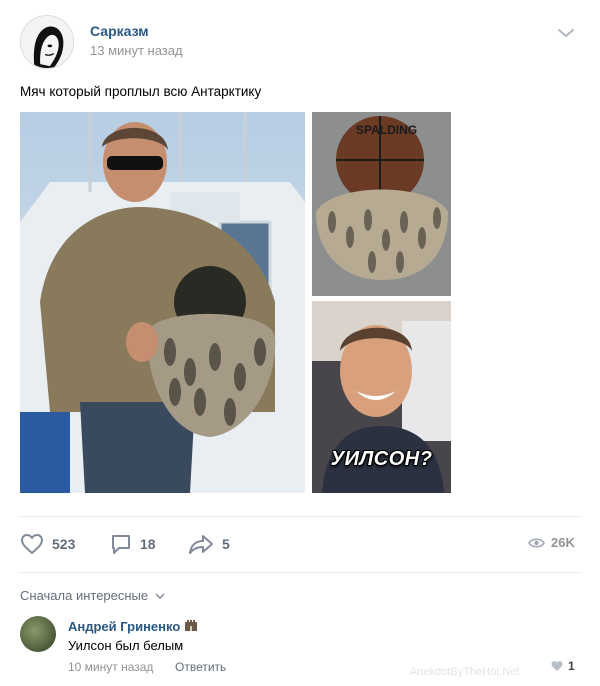 The width and height of the screenshot is (600, 686). What do you see at coordinates (571, 666) in the screenshot?
I see `comment-like-count: 1` at bounding box center [571, 666].